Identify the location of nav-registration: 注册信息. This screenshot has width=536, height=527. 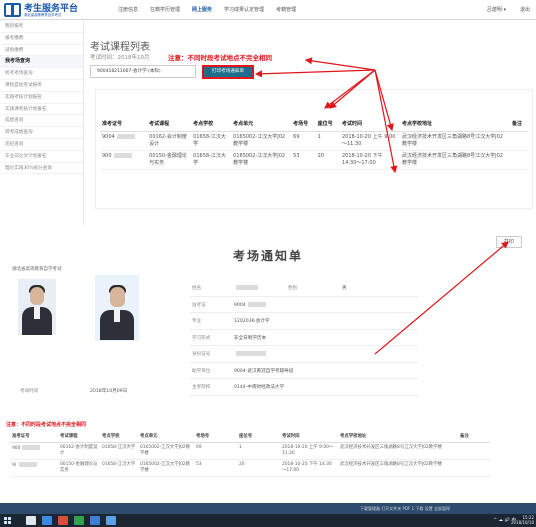
(128, 9).